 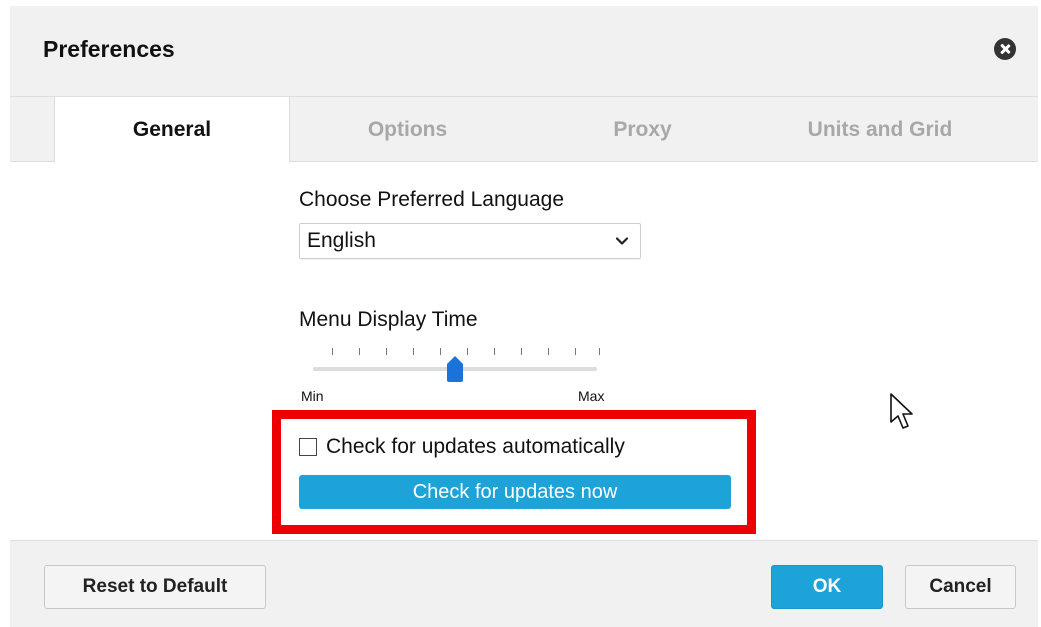 I want to click on auto-update-checkbox, so click(x=308, y=447).